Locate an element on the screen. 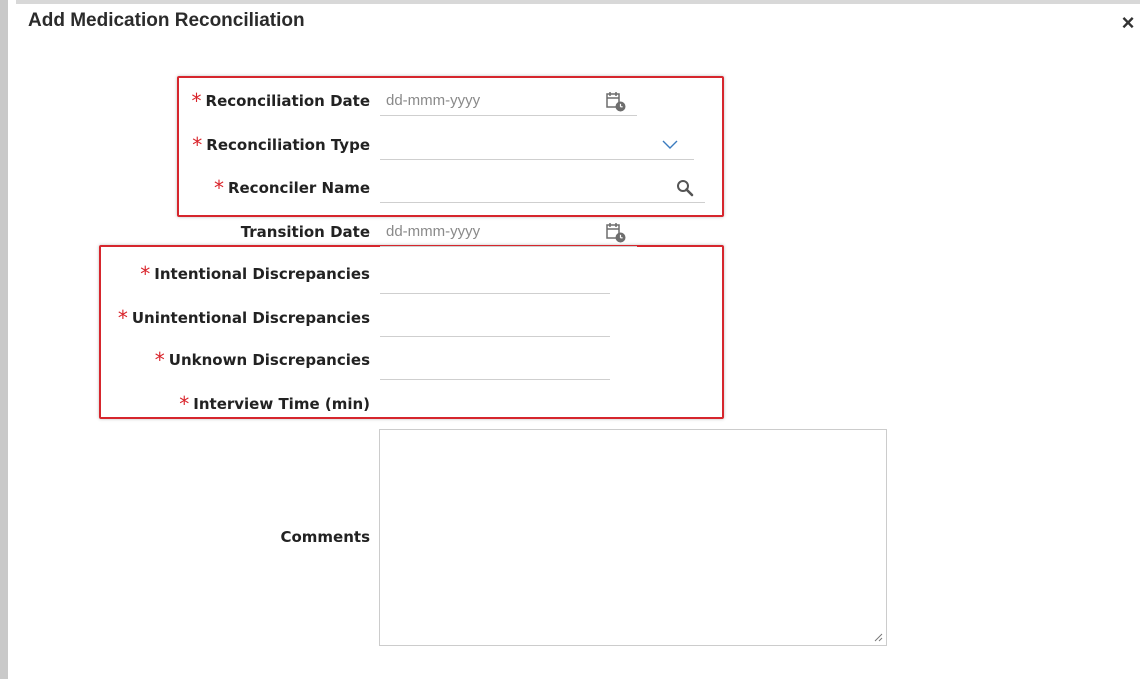  unintentional-discrepancies-input is located at coordinates (495, 321).